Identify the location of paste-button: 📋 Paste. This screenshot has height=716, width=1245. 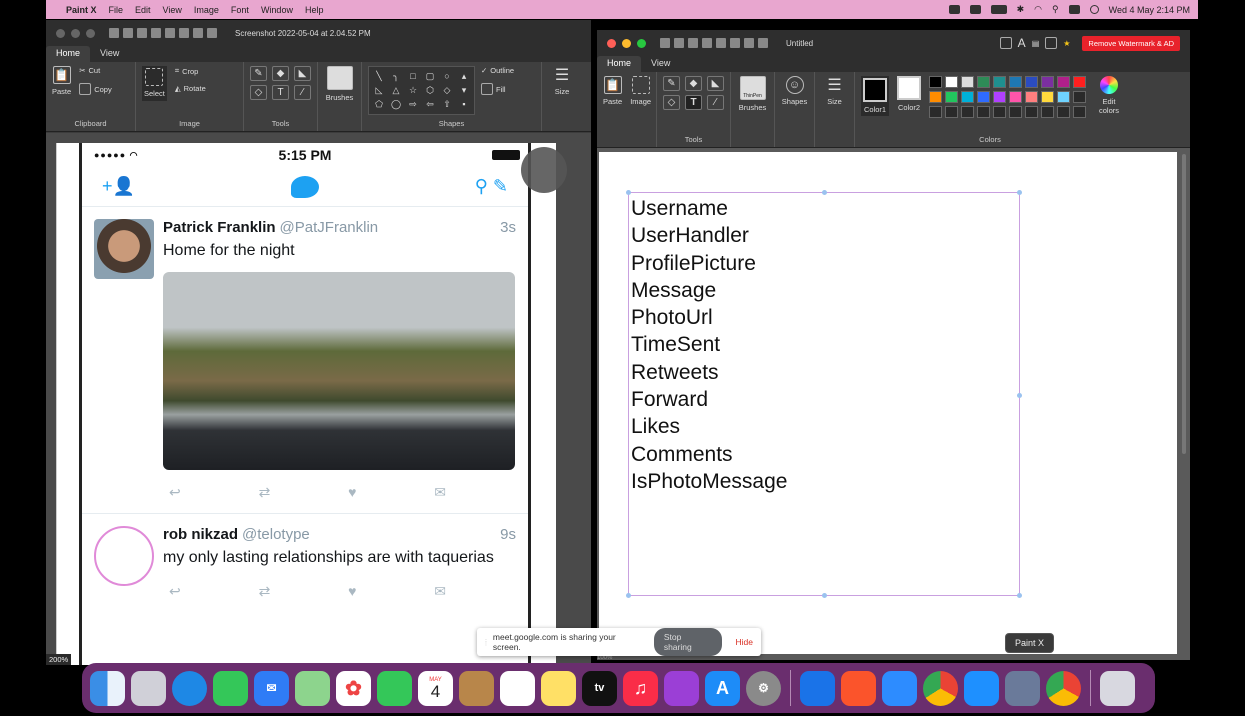
(612, 91).